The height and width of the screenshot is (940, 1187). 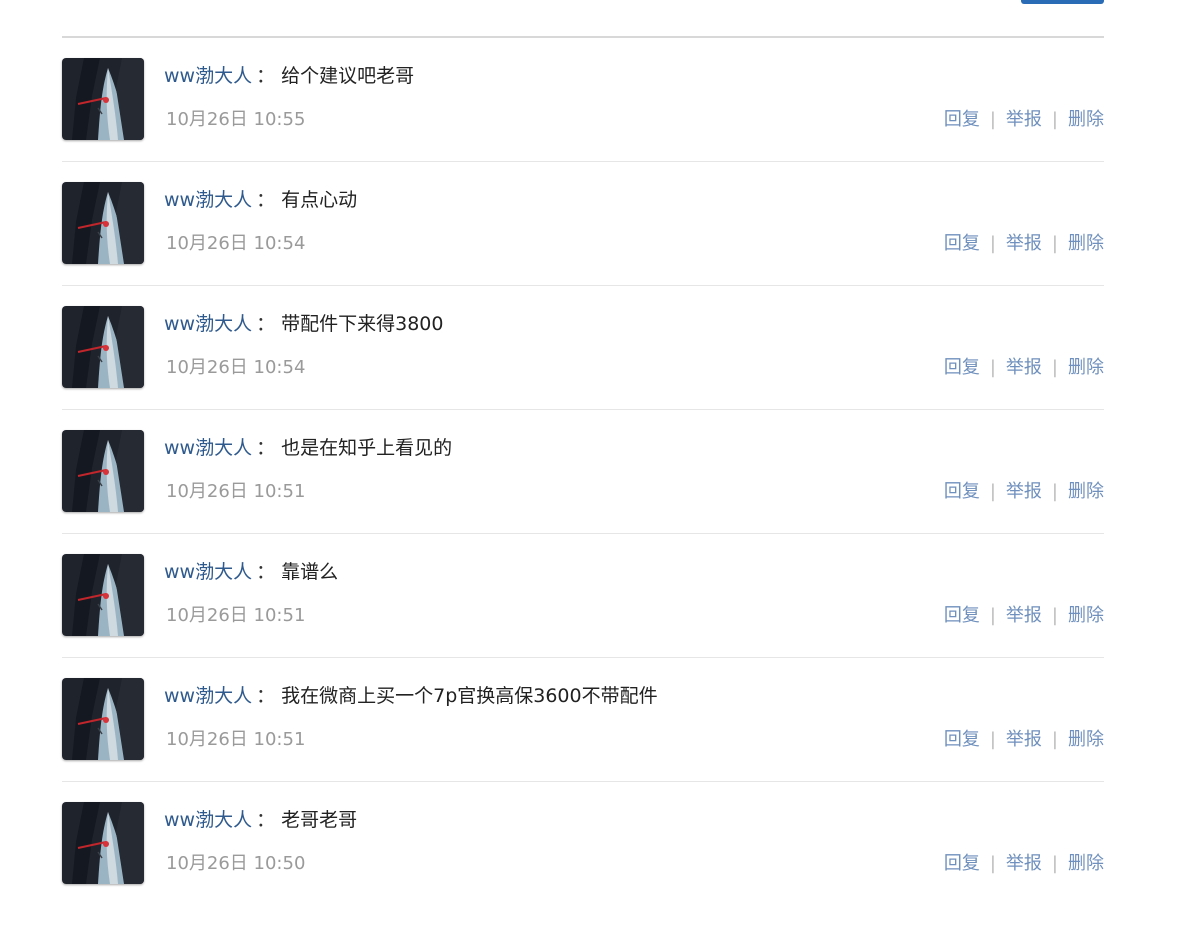 I want to click on comment-text: 我在微商上买一个7p官换高保3600不带配件, so click(x=469, y=696).